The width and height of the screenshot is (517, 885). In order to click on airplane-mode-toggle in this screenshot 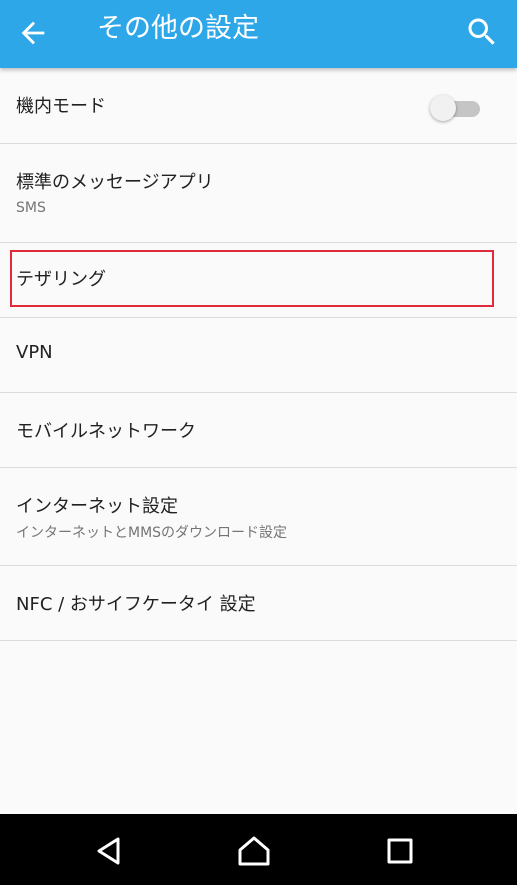, I will do `click(456, 108)`.